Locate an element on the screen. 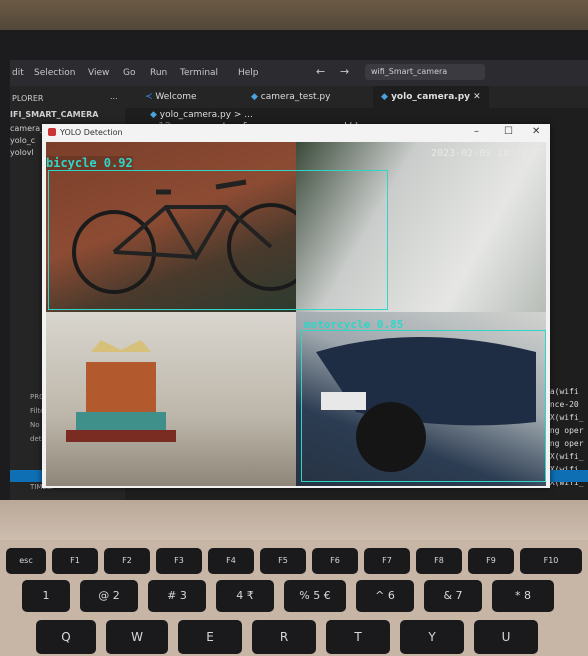 This screenshot has height=656, width=588. key-7: & 7 is located at coordinates (453, 596).